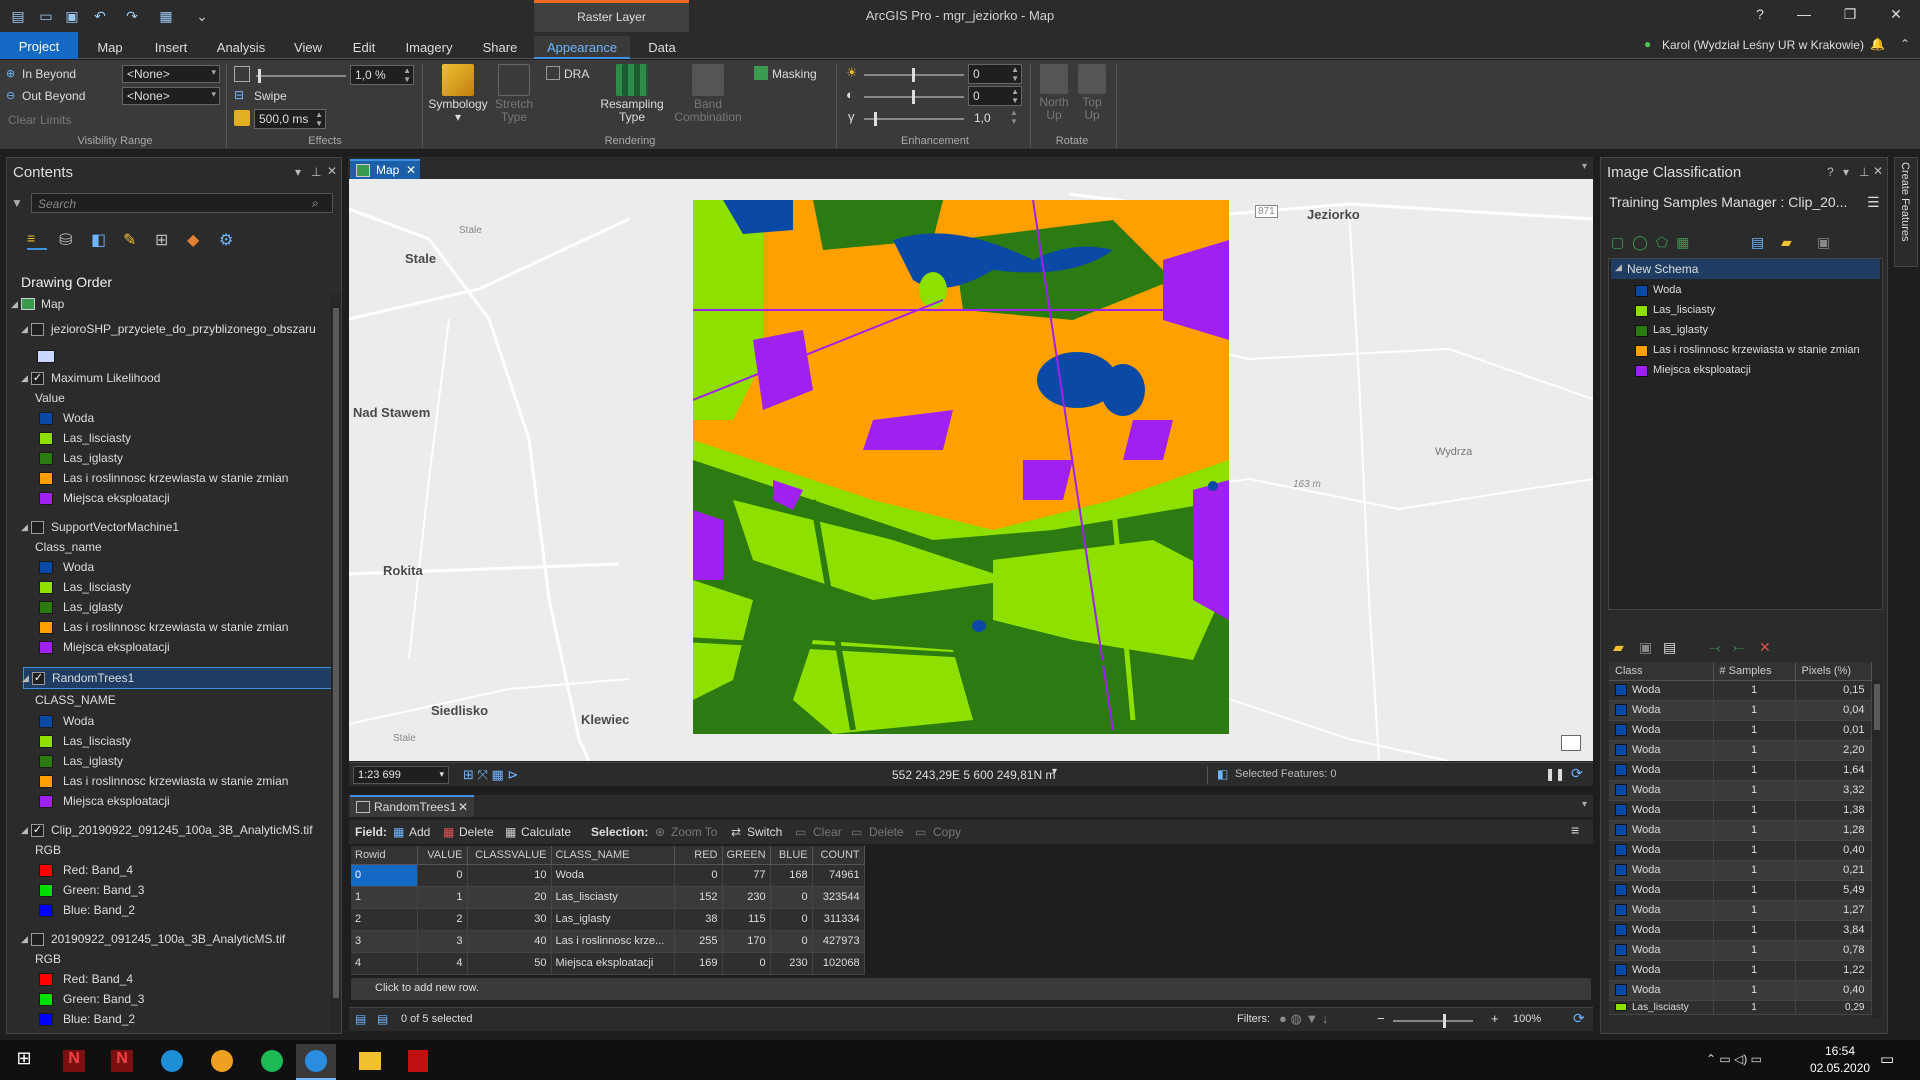 The image size is (1920, 1080). What do you see at coordinates (1833, 850) in the screenshot?
I see `table-cell: 0,40` at bounding box center [1833, 850].